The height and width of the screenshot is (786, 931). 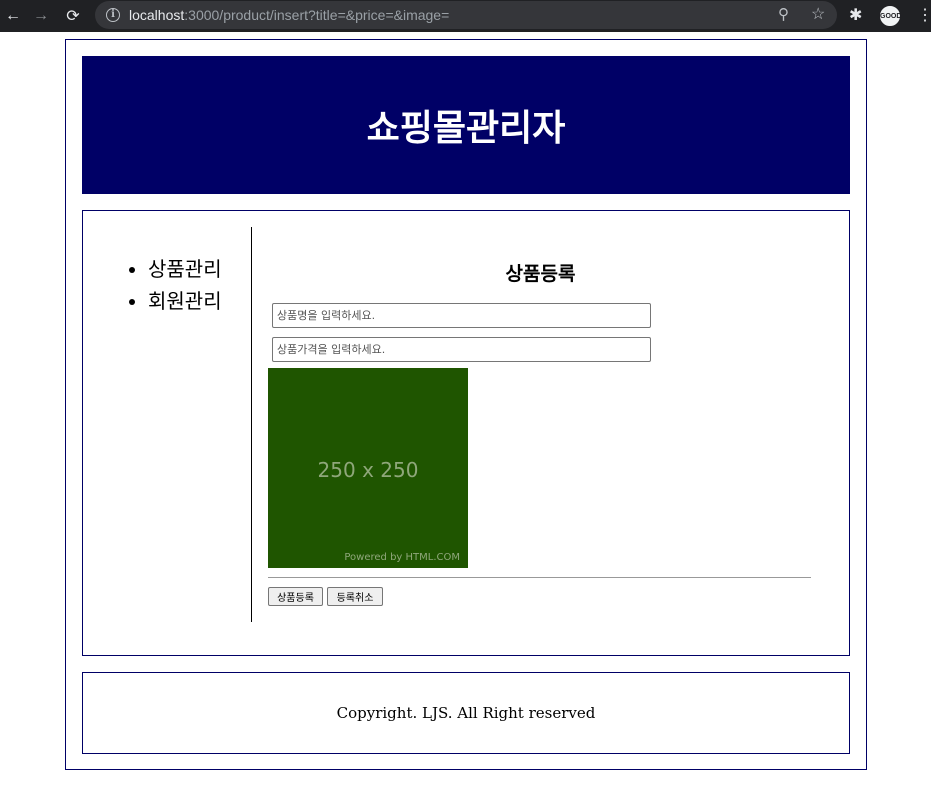 What do you see at coordinates (13, 16) in the screenshot?
I see `back-icon: ←` at bounding box center [13, 16].